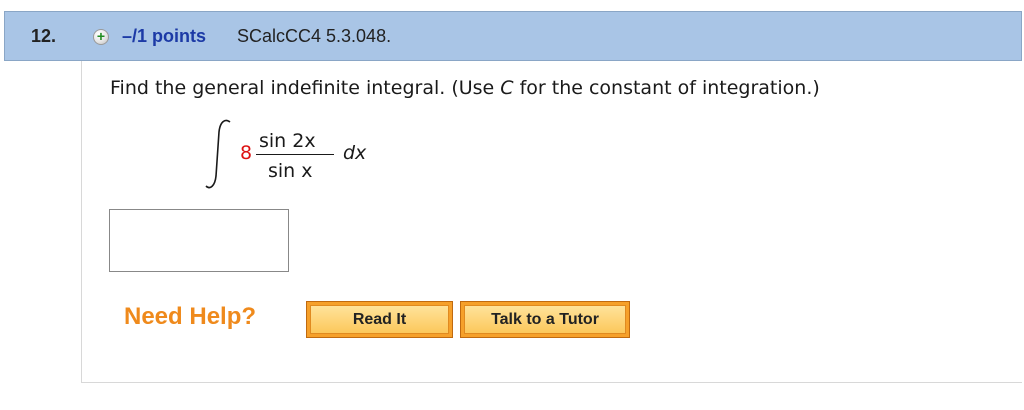 Image resolution: width=1024 pixels, height=410 pixels. I want to click on question-header: 12. + –/1 points SCalcCC4 5.3.048., so click(513, 36).